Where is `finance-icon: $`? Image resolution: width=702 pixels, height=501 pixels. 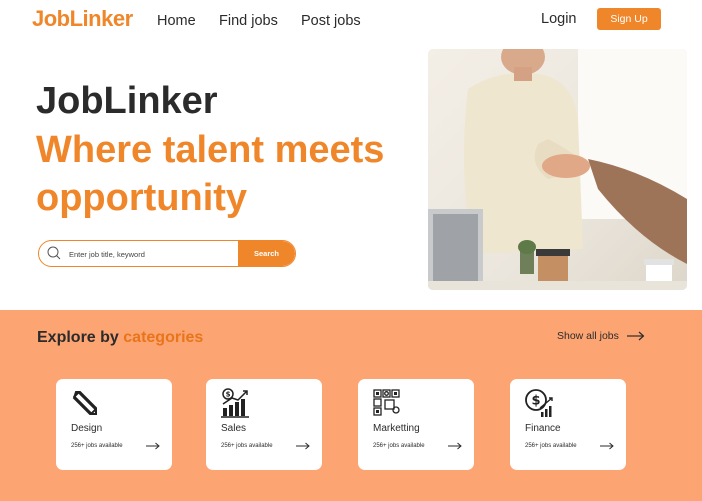 finance-icon: $ is located at coordinates (539, 403).